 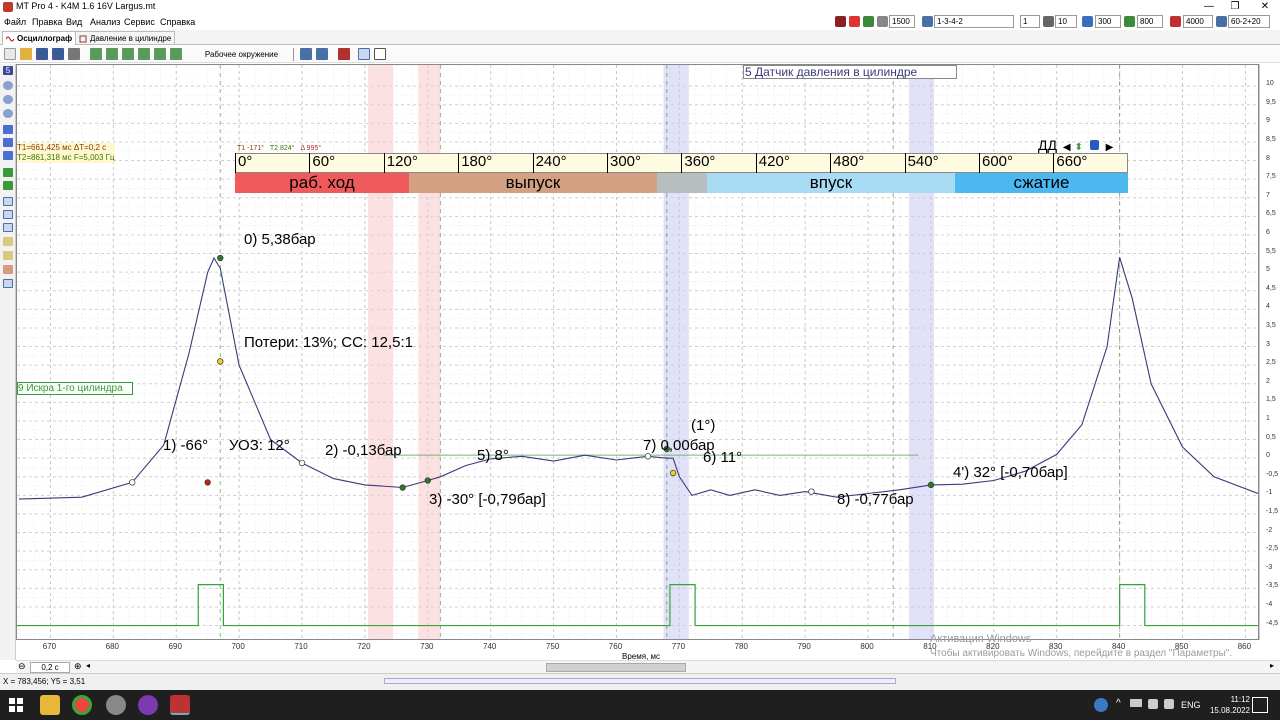 I want to click on scroll-right-icon: ▸, so click(x=1272, y=665).